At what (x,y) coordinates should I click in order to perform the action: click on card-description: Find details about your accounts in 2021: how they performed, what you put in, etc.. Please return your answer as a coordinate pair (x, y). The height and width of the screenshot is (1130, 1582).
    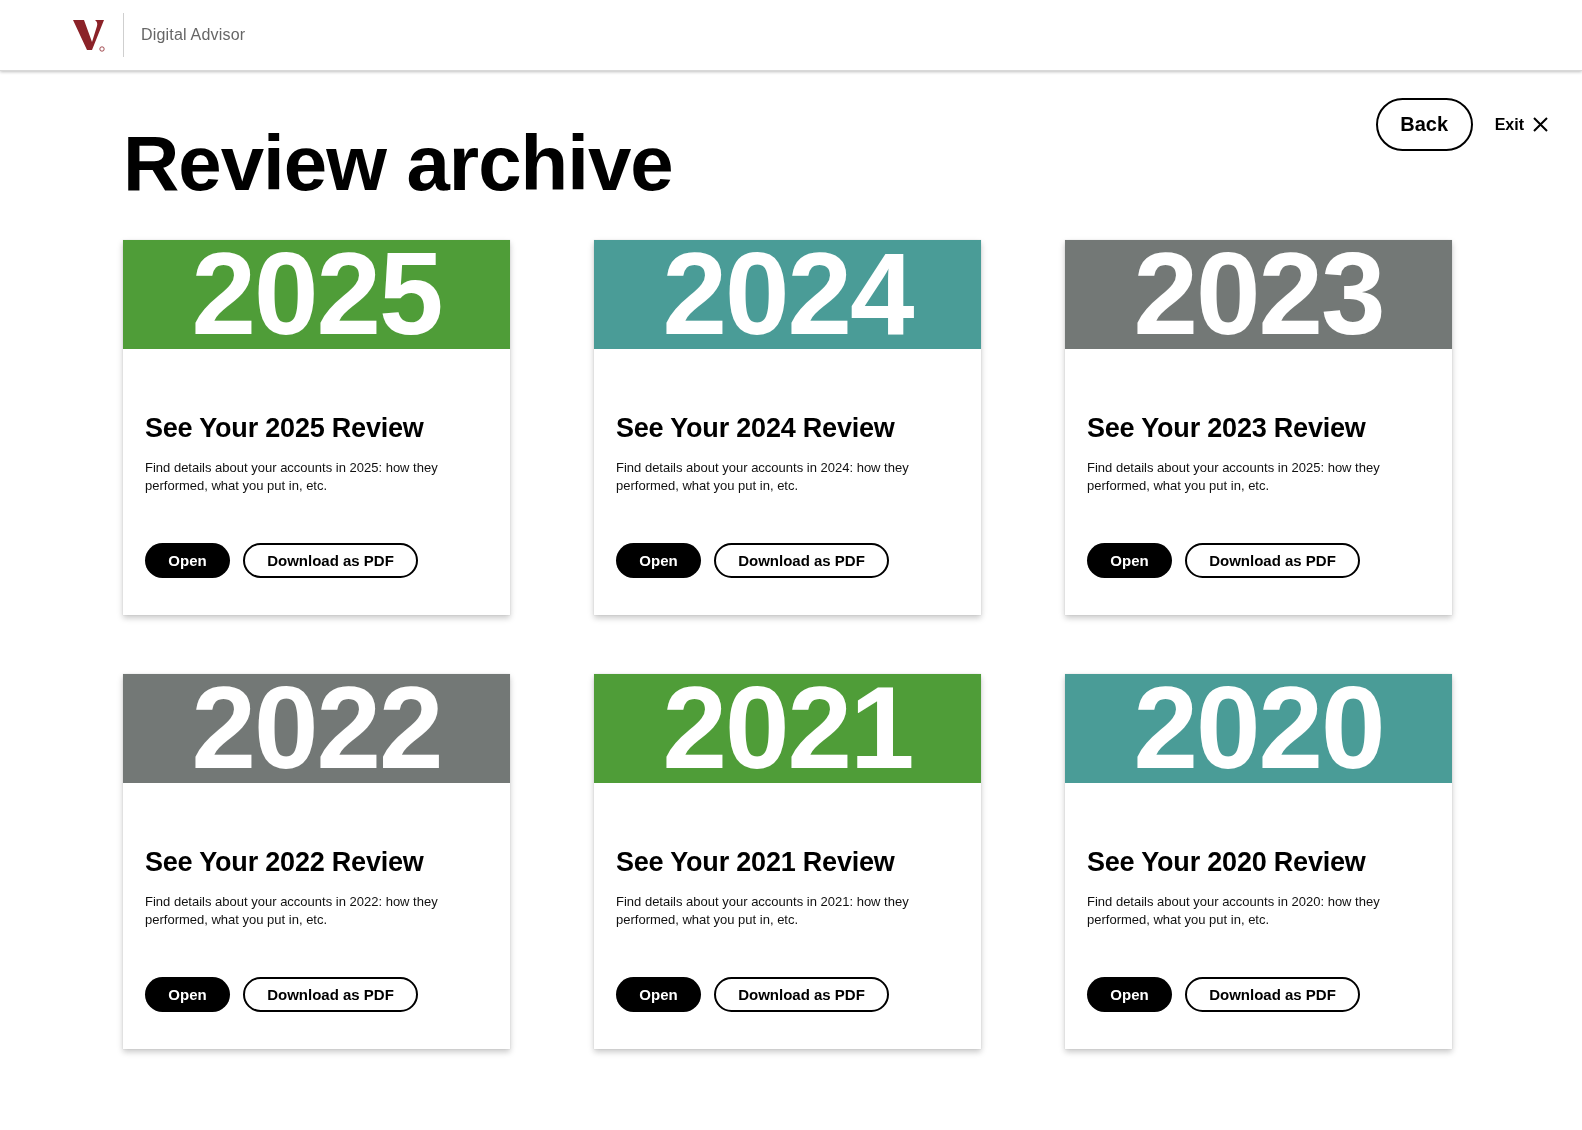
    Looking at the image, I should click on (763, 911).